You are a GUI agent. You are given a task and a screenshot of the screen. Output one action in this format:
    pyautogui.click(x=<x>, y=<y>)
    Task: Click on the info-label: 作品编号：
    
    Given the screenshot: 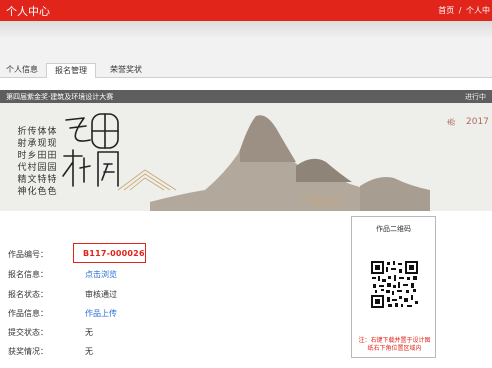 What is the action you would take?
    pyautogui.click(x=28, y=254)
    